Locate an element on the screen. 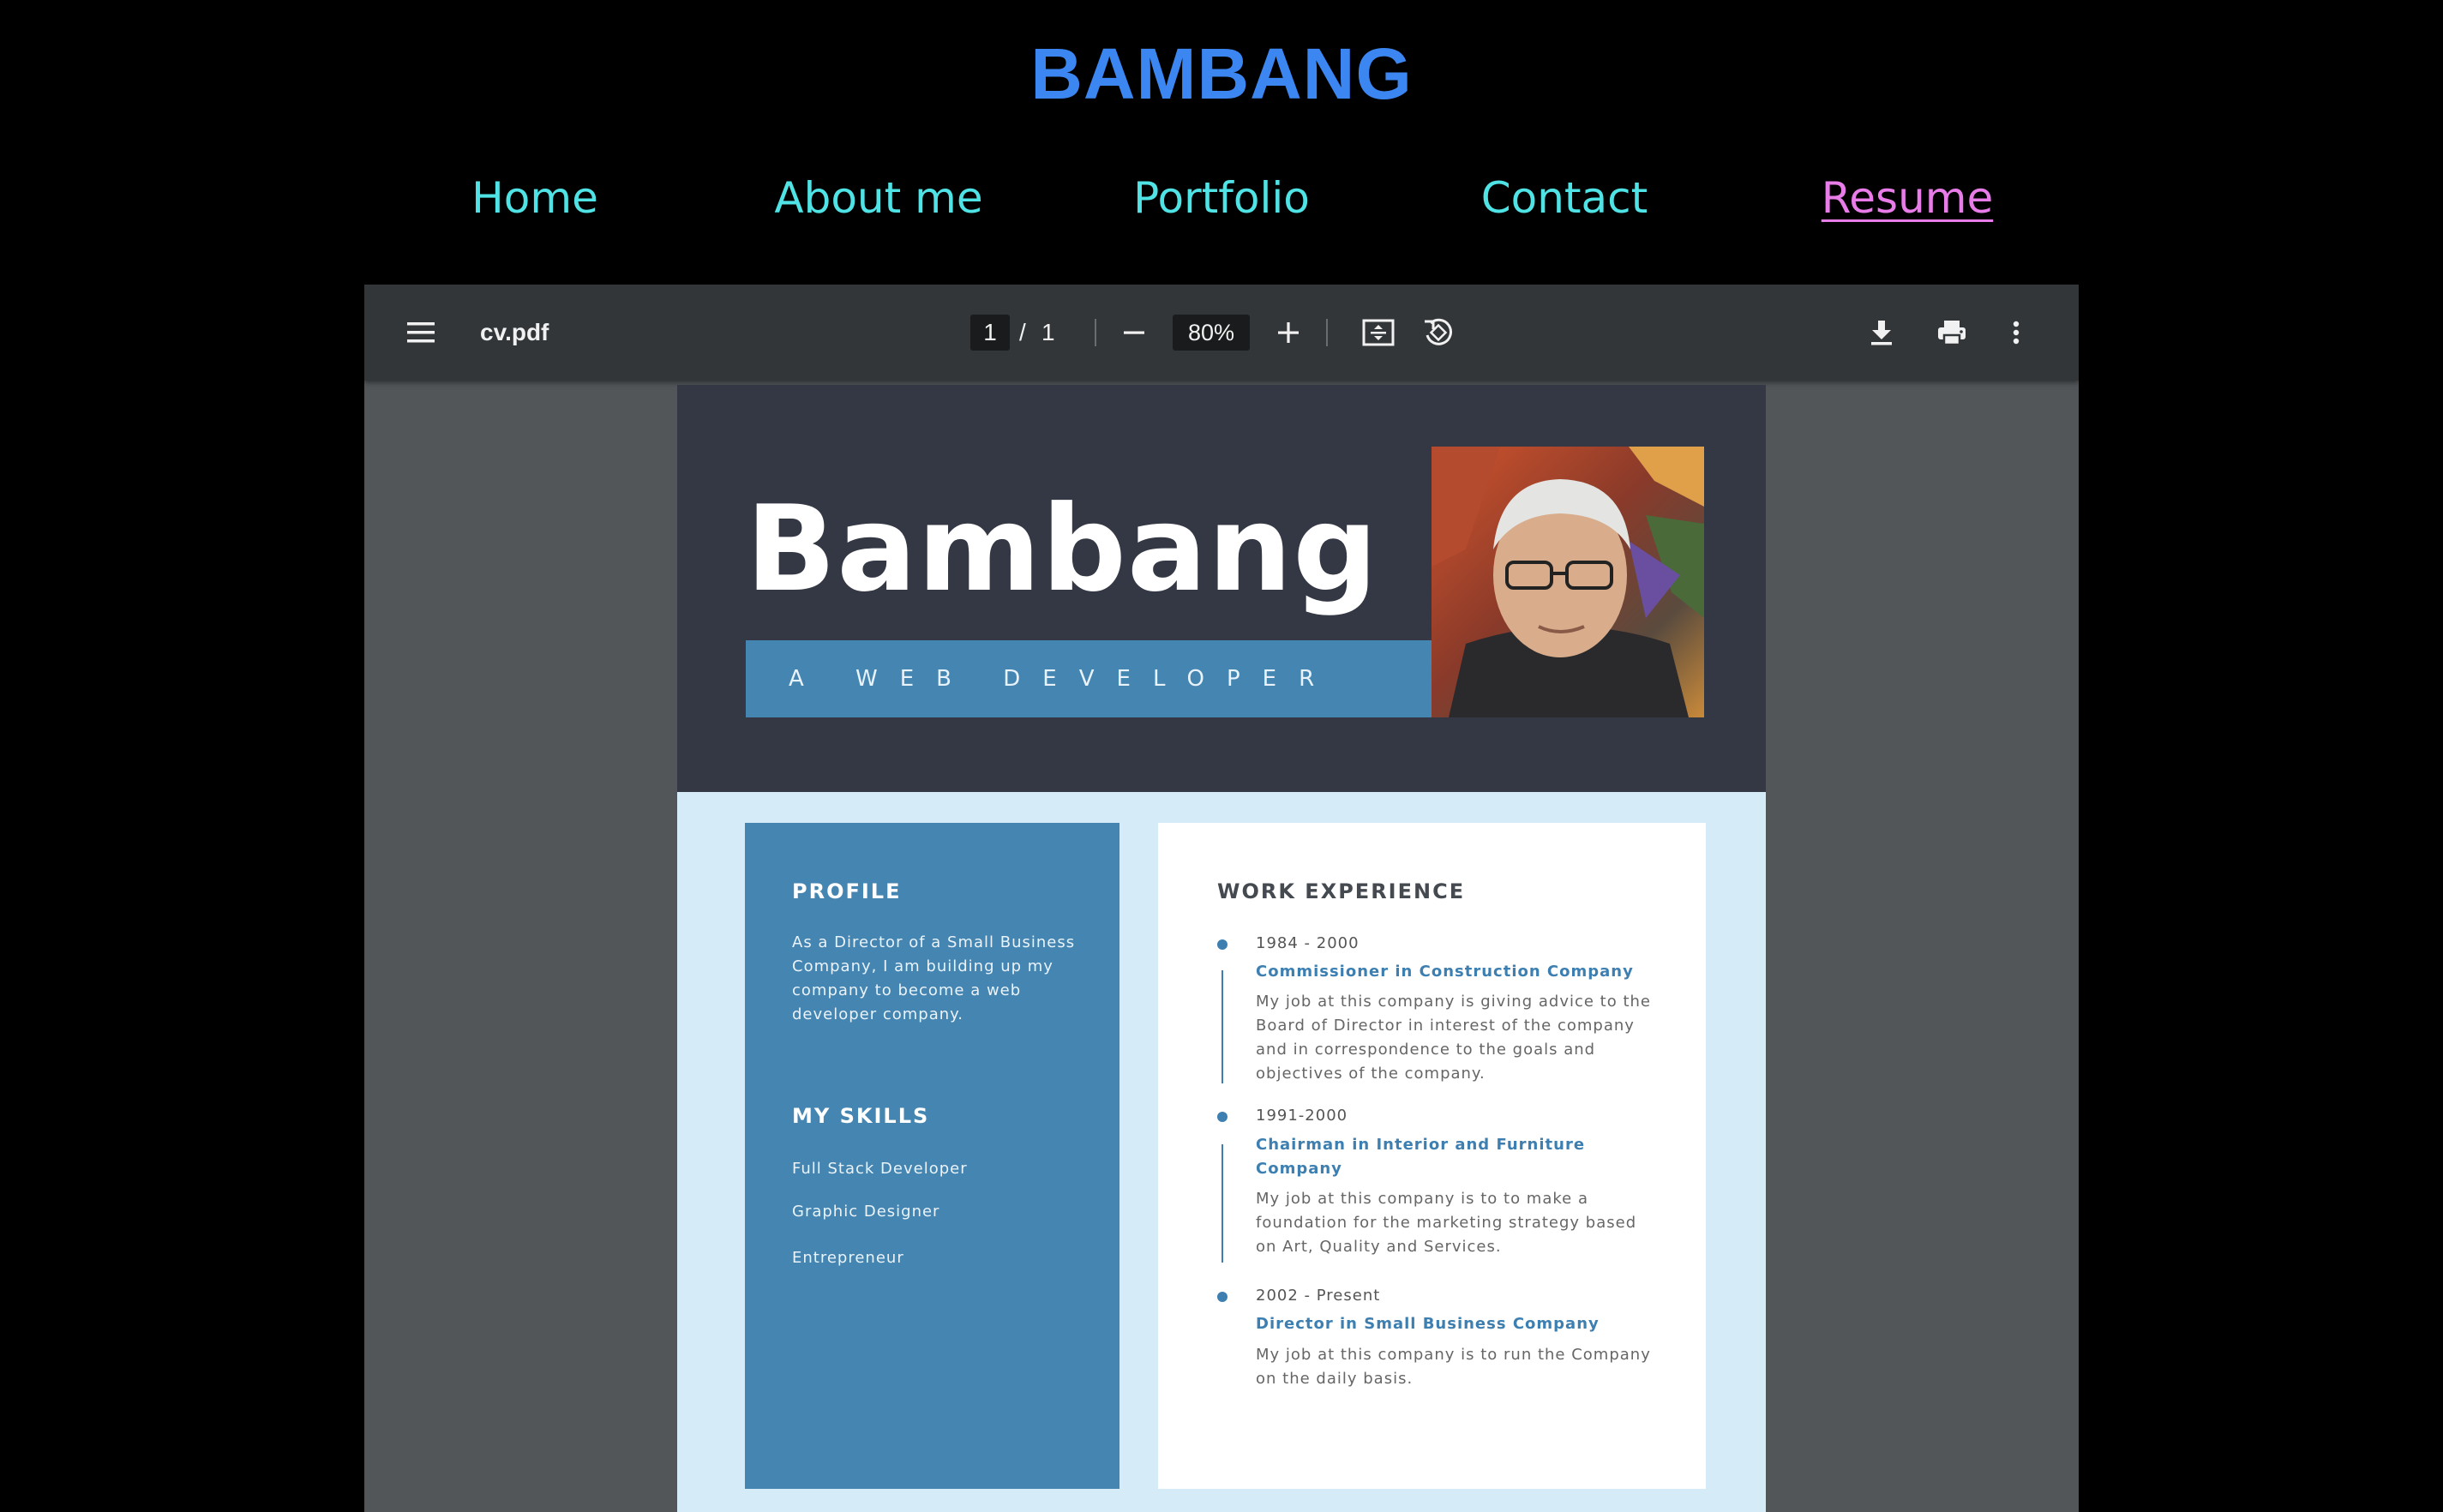  page-number-input: 1 is located at coordinates (990, 333).